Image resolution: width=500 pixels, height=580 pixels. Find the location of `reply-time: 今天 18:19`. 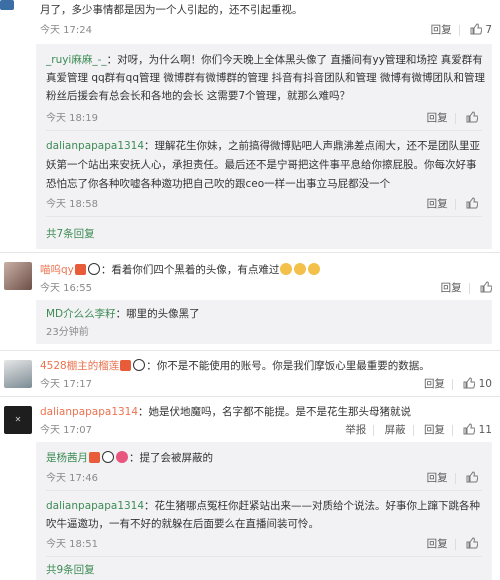

reply-time: 今天 18:19 is located at coordinates (72, 118).